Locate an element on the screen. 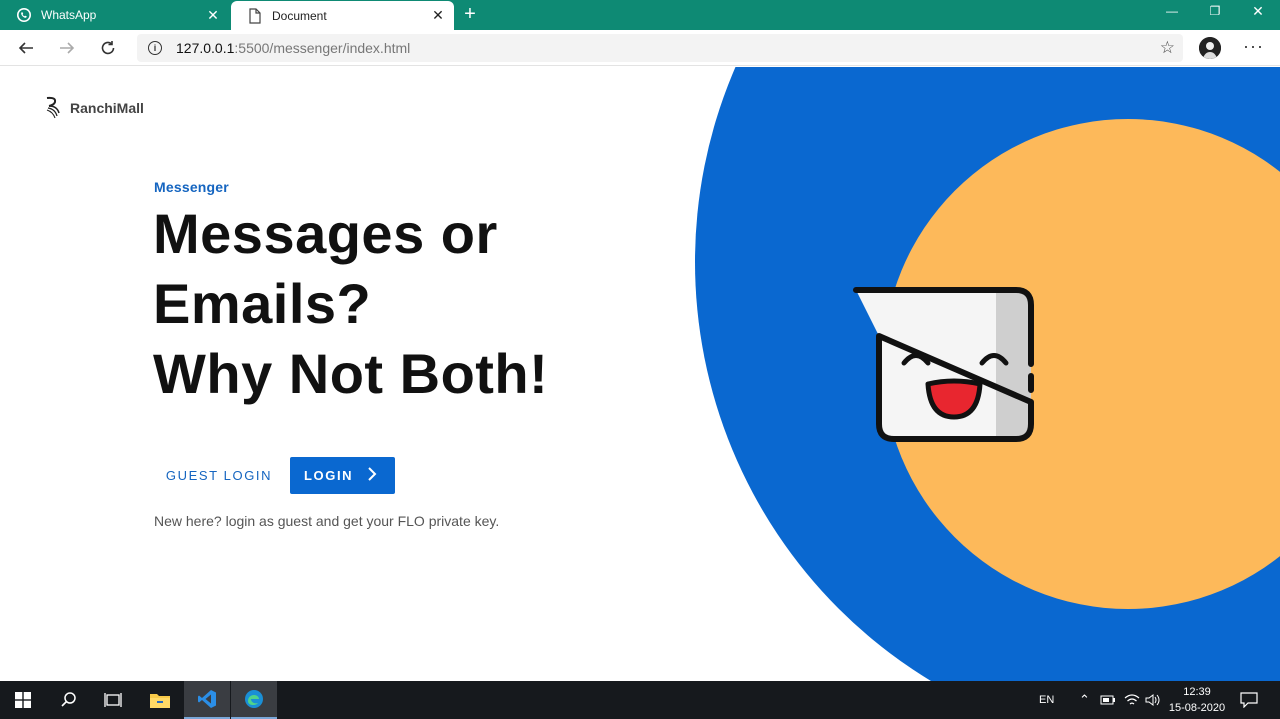 The image size is (1280, 719). file-explorer-icon is located at coordinates (160, 700).